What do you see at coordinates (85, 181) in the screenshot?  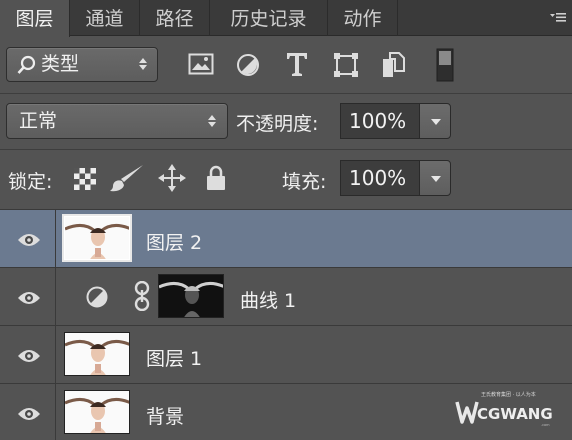 I see `lock-transparent-pixels-icon` at bounding box center [85, 181].